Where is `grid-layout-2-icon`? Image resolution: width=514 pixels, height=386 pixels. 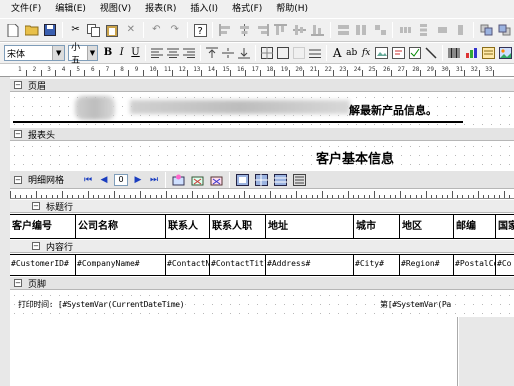 grid-layout-2-icon is located at coordinates (261, 179).